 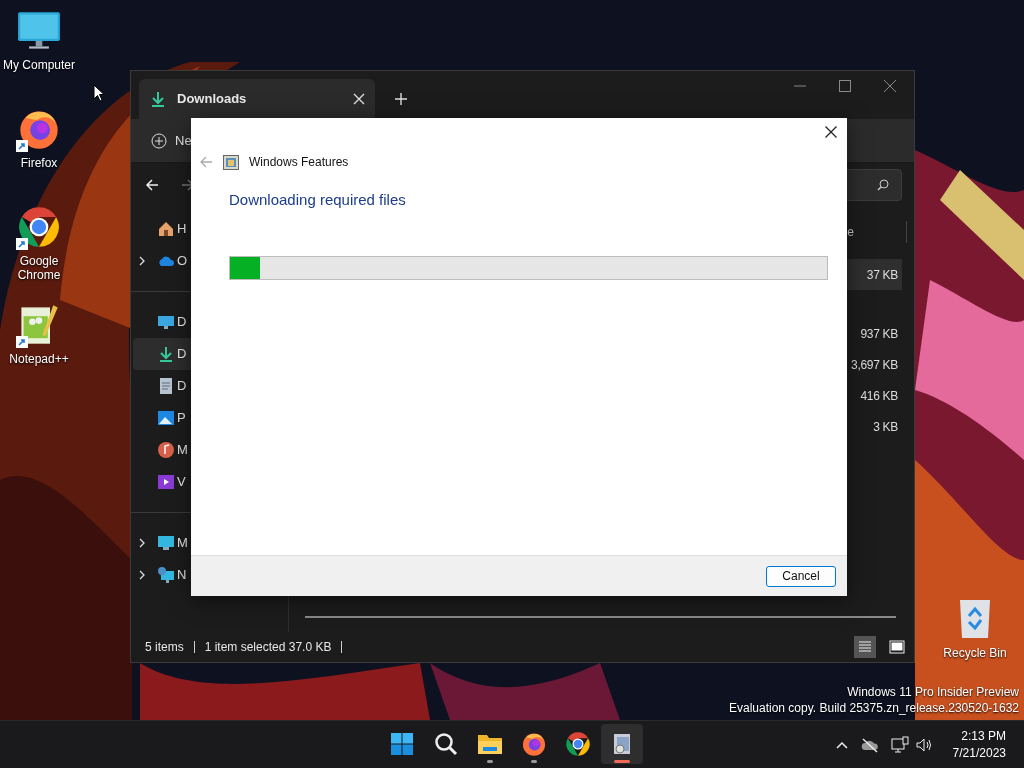 What do you see at coordinates (39, 268) in the screenshot?
I see `desktop-icon-label: Google Chrome` at bounding box center [39, 268].